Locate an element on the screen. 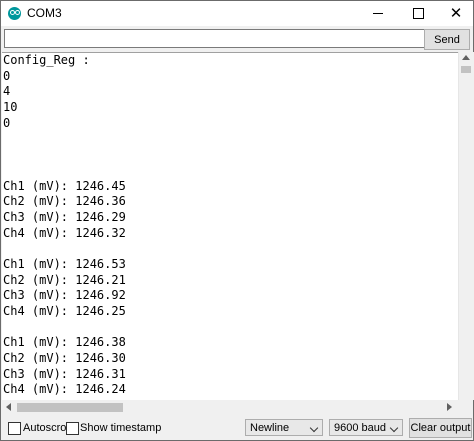 Image resolution: width=474 pixels, height=441 pixels. output-line: Ch1 (mV): 1246.38 is located at coordinates (64, 342).